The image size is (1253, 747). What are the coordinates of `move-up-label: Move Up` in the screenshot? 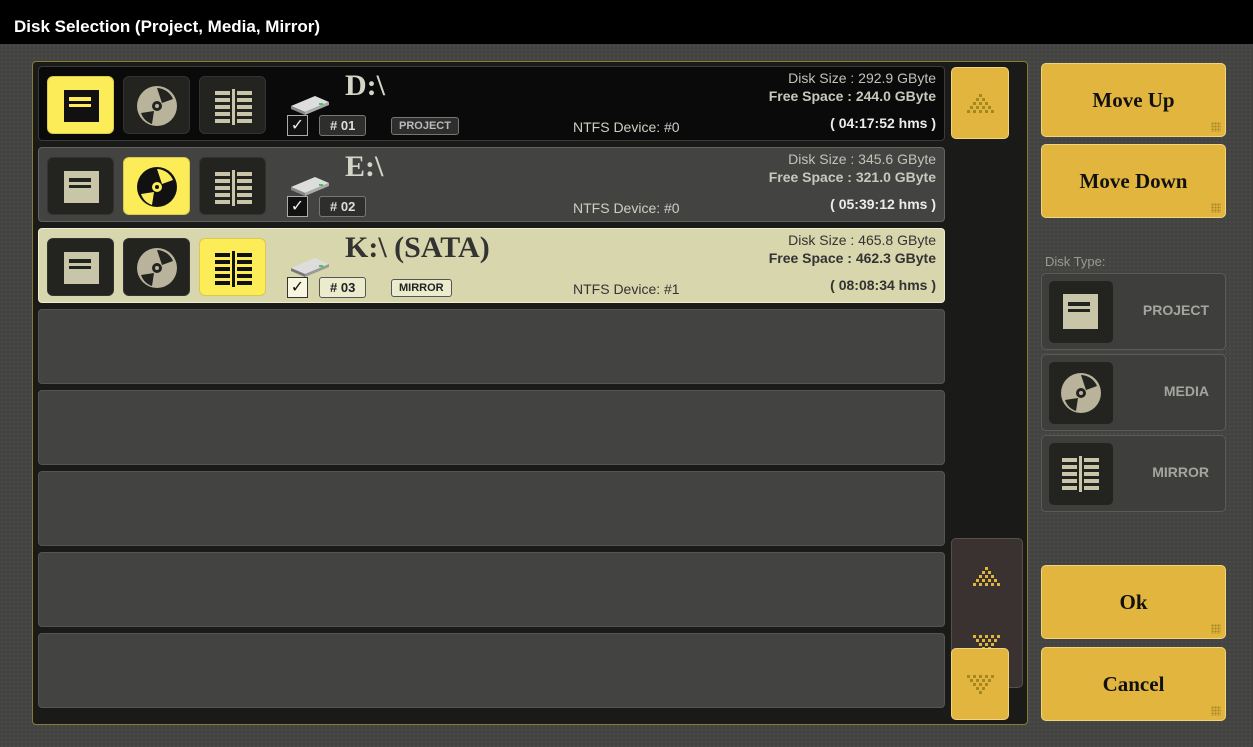 It's located at (1133, 100).